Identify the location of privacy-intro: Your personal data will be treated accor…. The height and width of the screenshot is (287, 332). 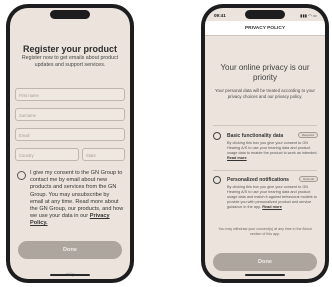
(265, 93).